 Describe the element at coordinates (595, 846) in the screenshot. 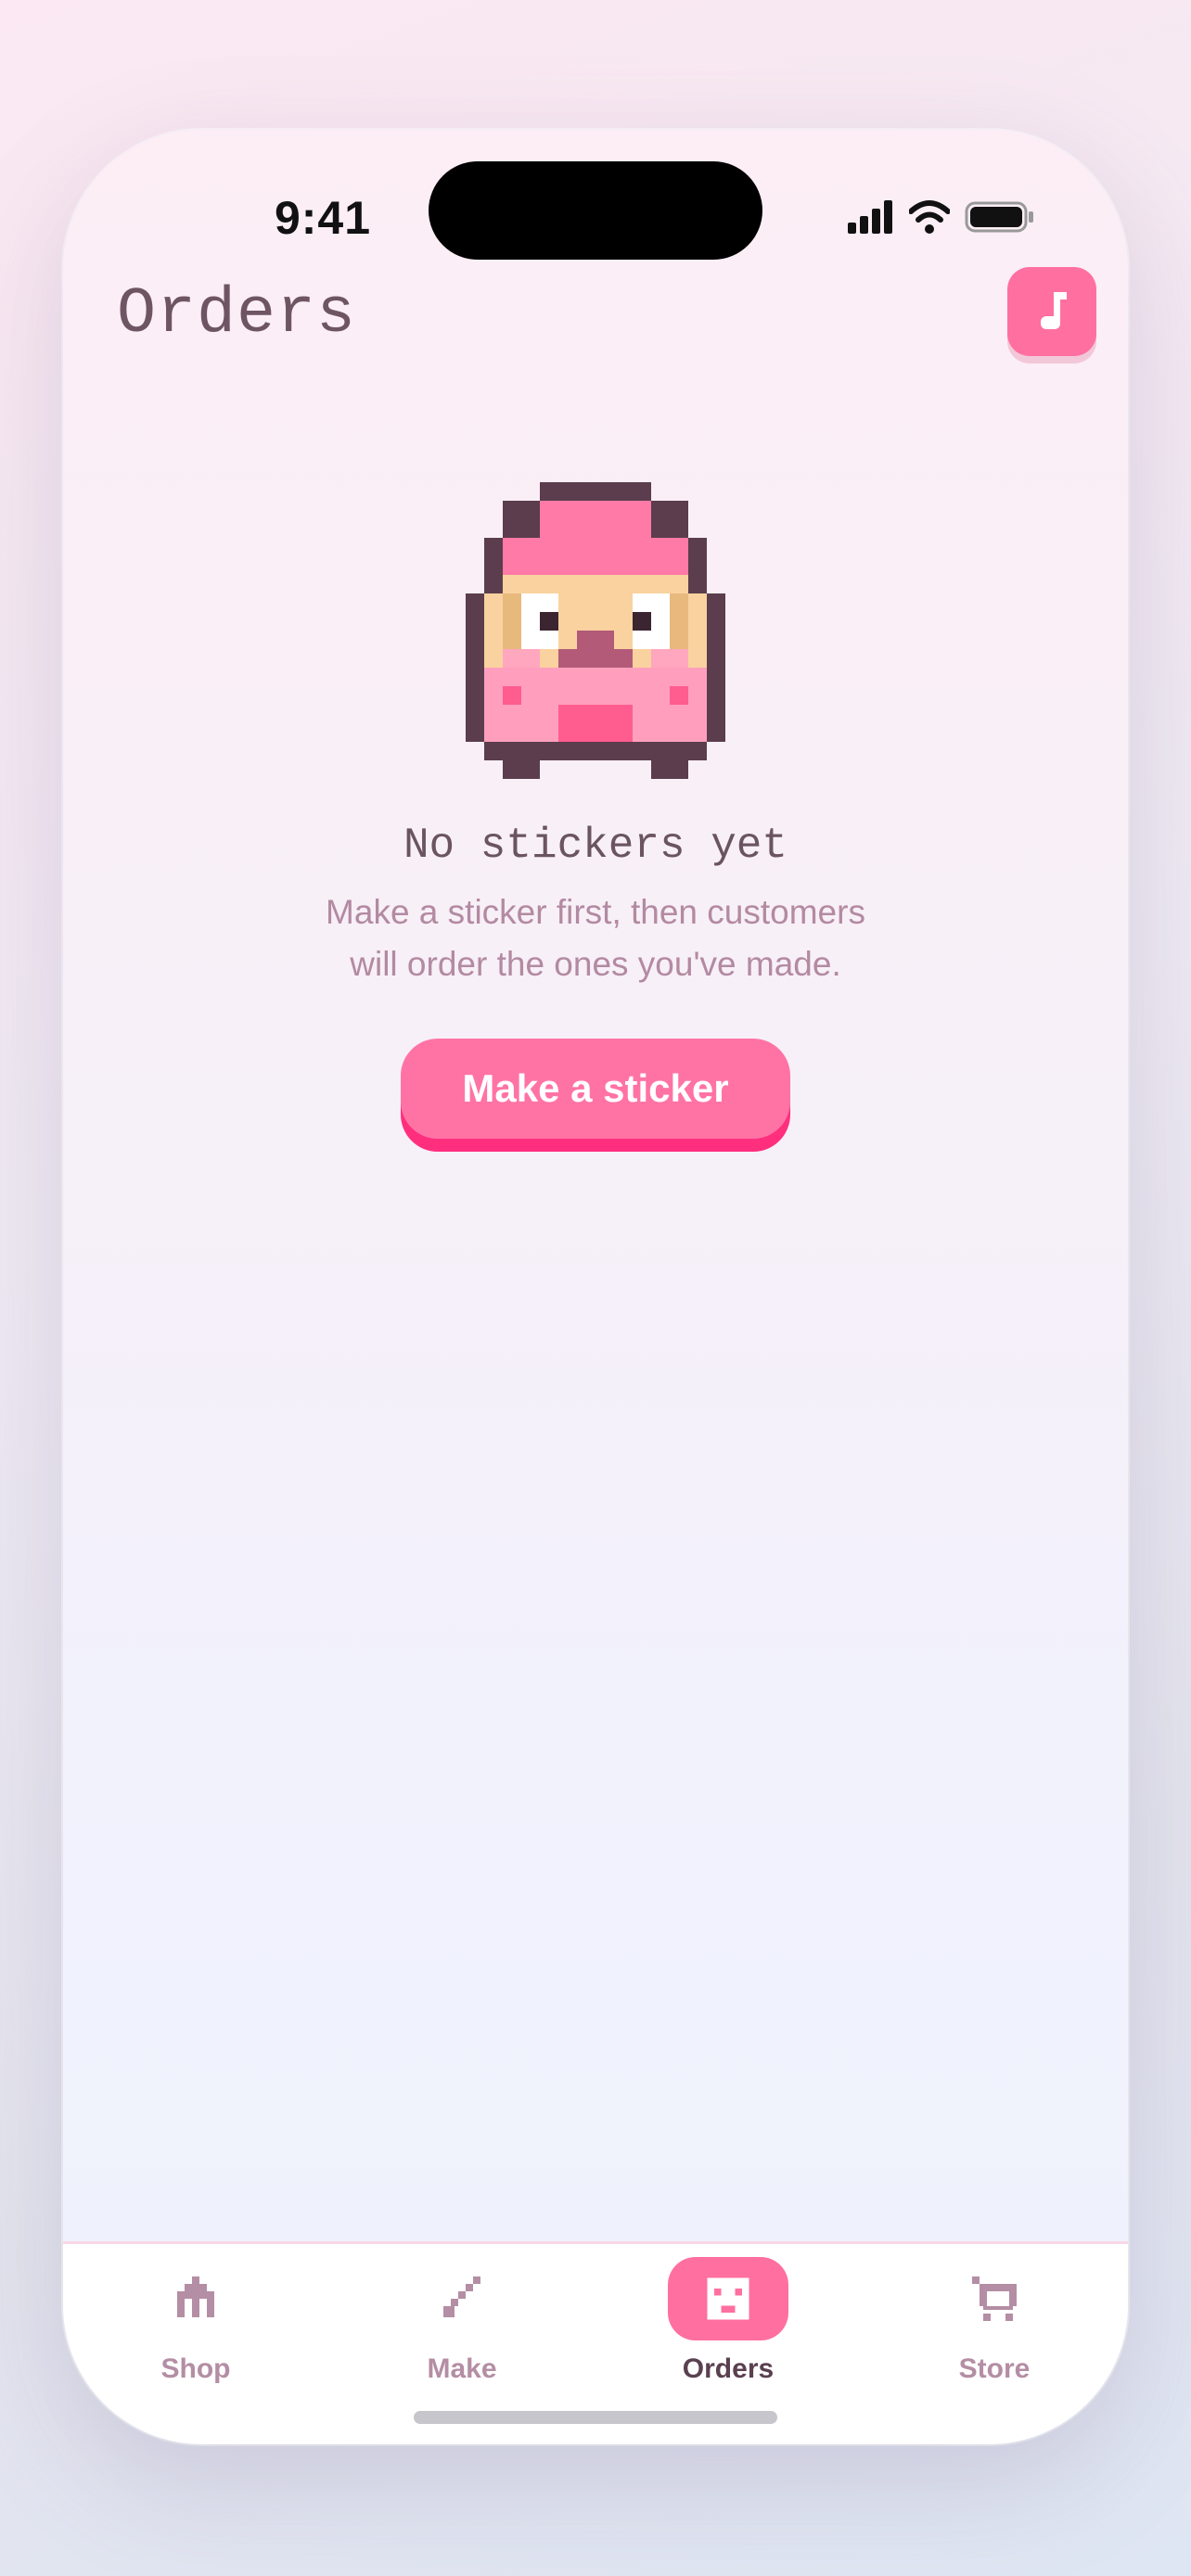

I see `empty-state-title: No stickers yet` at that location.